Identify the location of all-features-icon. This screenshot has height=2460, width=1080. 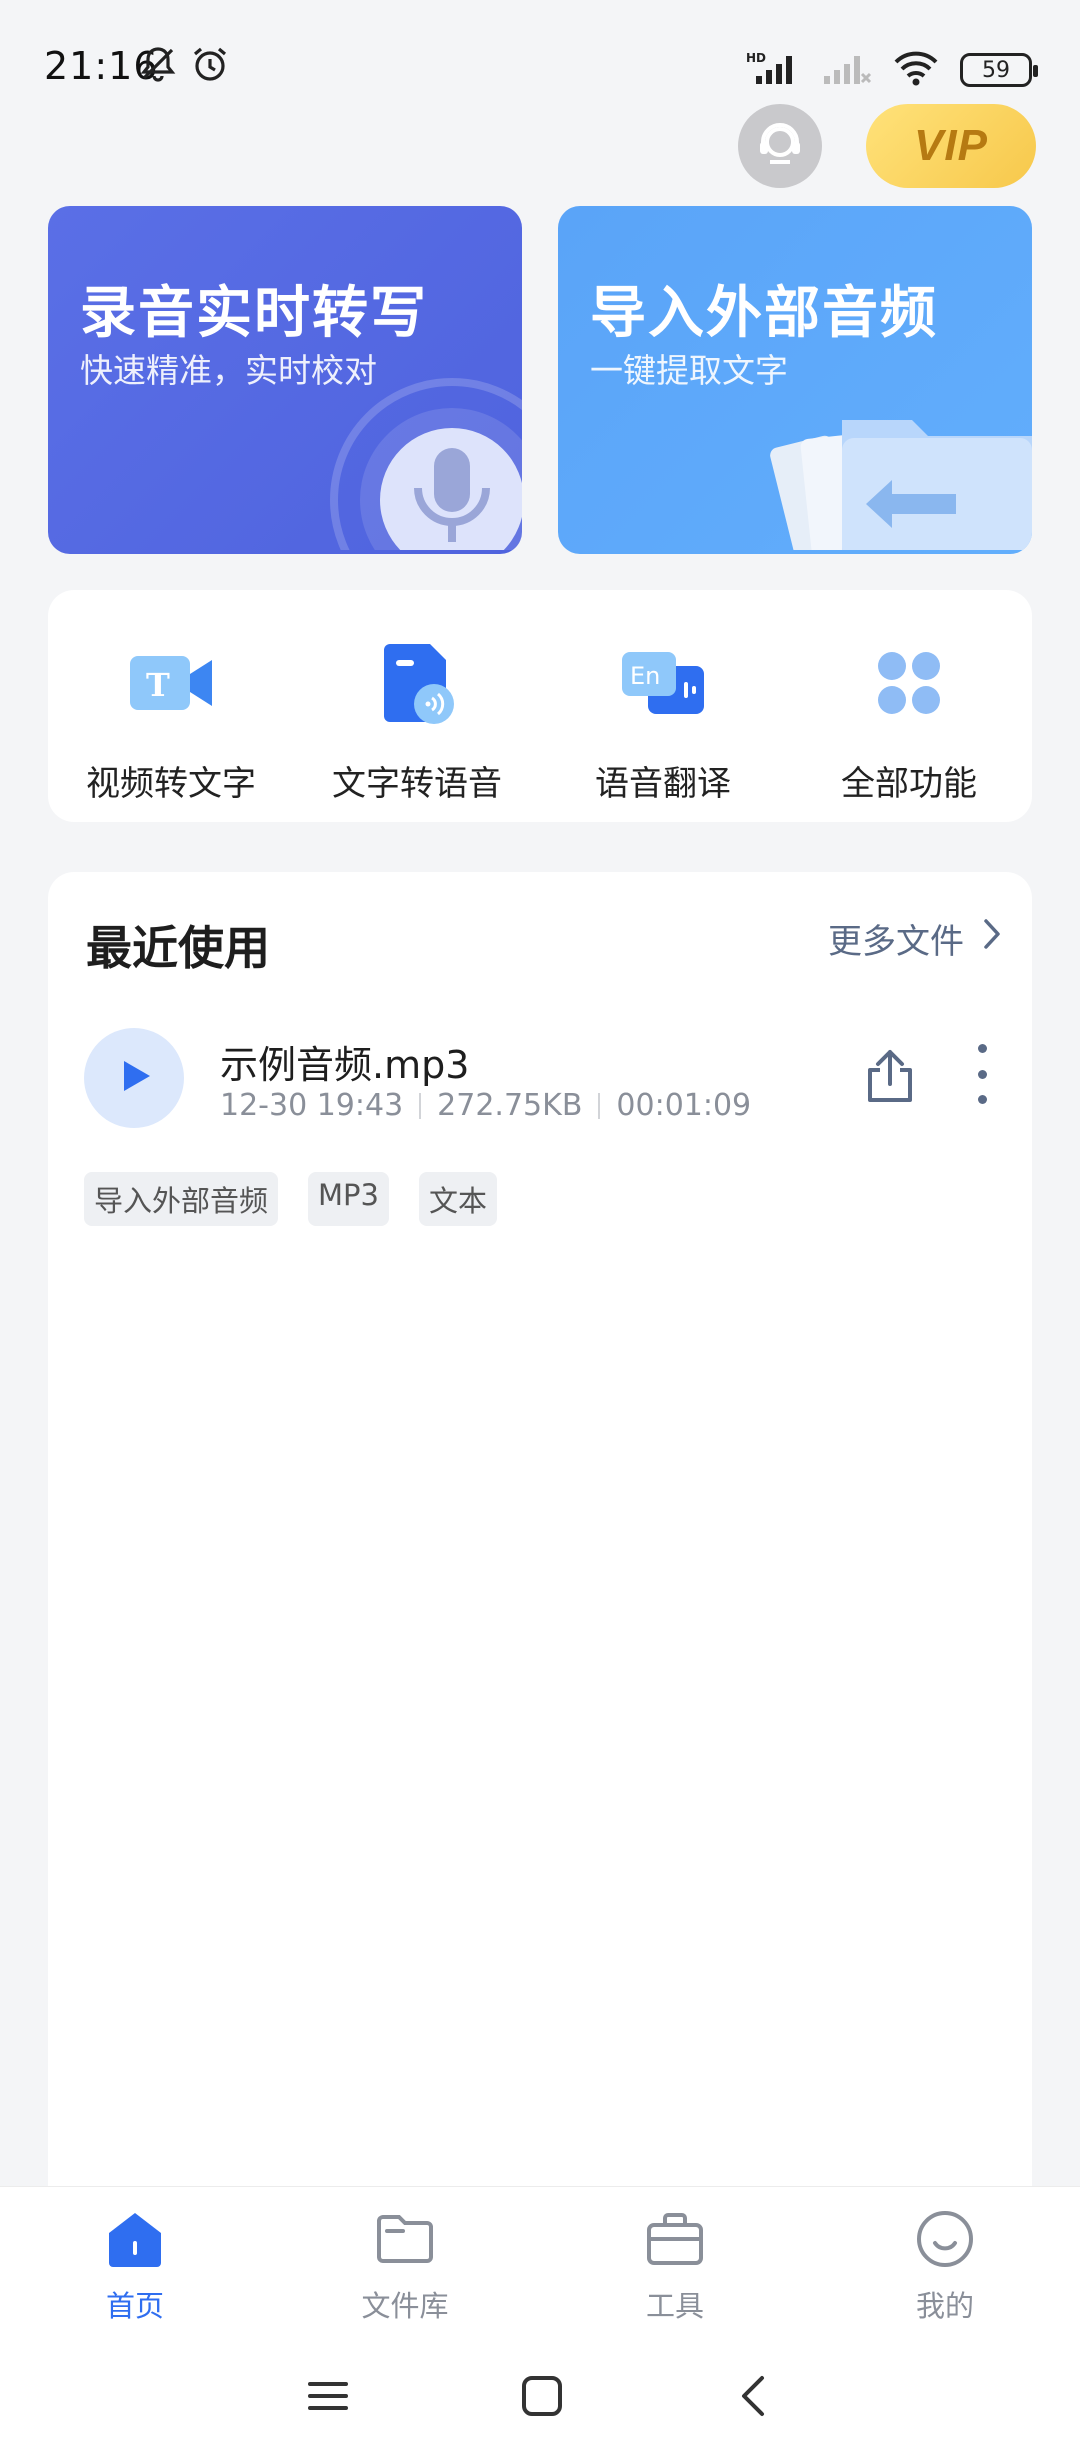
(909, 683).